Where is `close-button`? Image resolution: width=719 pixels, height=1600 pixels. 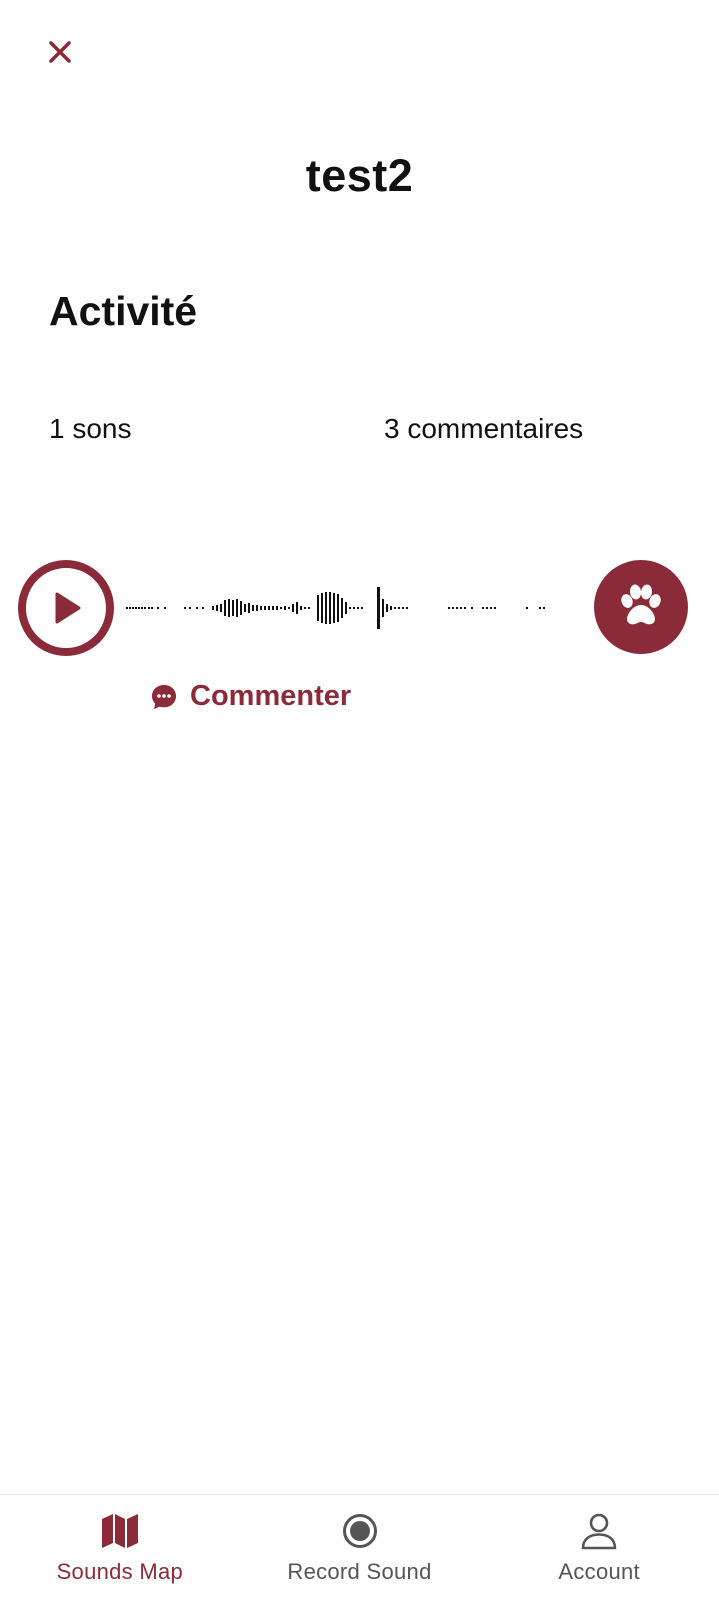 close-button is located at coordinates (60, 52).